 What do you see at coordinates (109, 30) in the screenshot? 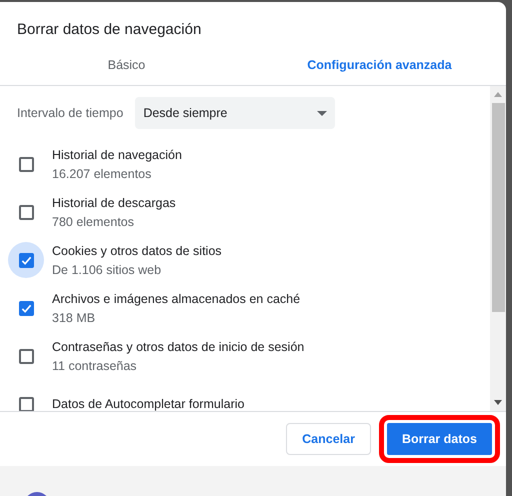
I see `dialog-title: Borrar datos de navegación` at bounding box center [109, 30].